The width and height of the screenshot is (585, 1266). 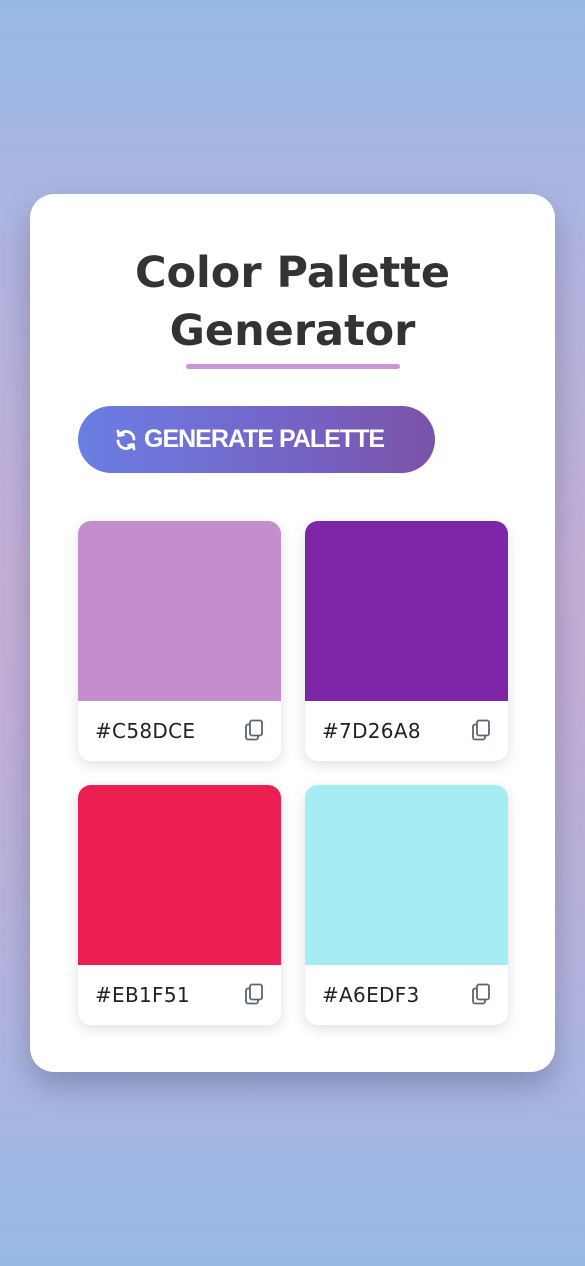 I want to click on swatch-footer: #A6EDF3, so click(x=406, y=995).